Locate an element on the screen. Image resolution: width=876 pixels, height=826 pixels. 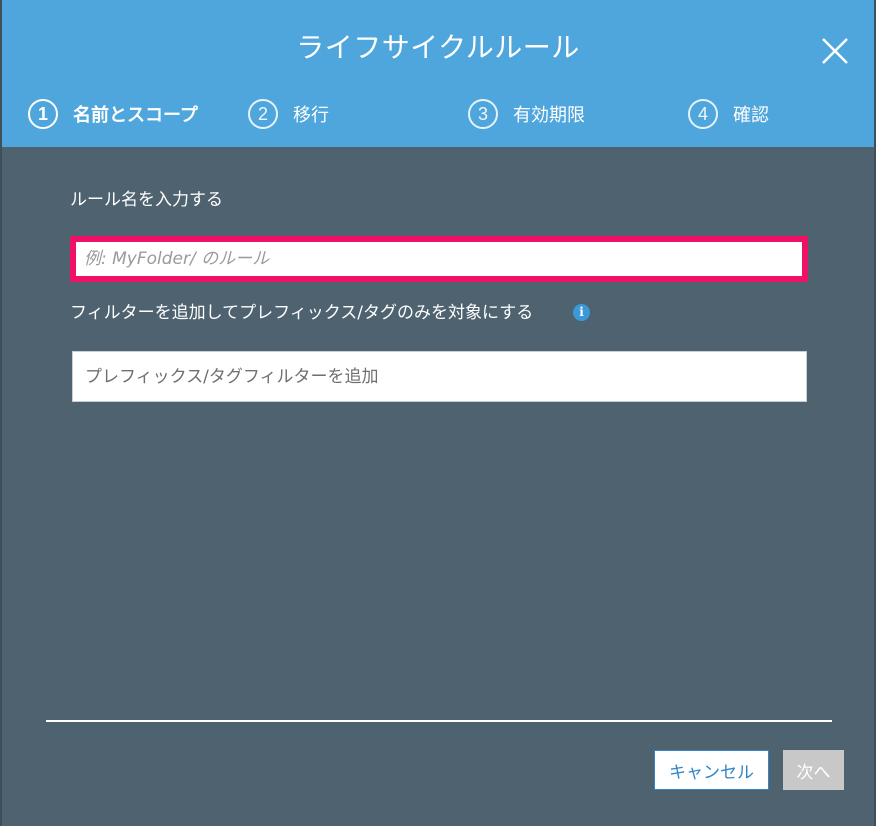
dialog-title: ライフサイクルルール is located at coordinates (438, 47).